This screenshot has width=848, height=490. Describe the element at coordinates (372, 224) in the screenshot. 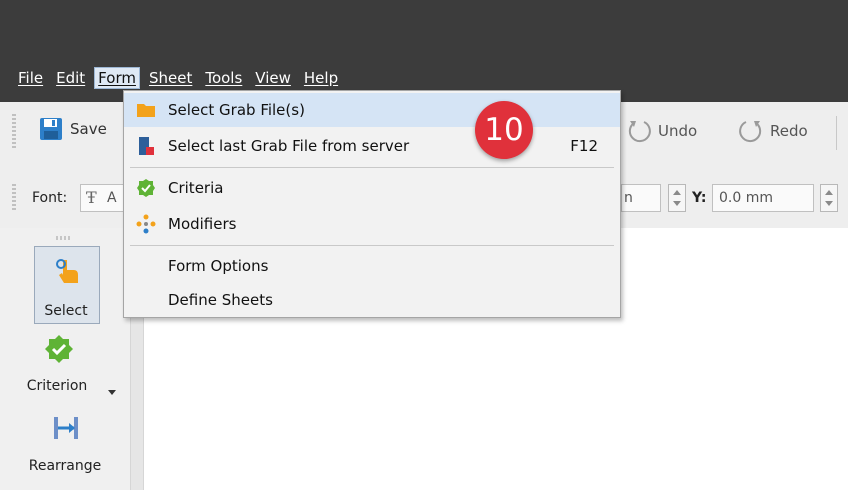

I see `menu-item-modifiers: Modifiers` at that location.